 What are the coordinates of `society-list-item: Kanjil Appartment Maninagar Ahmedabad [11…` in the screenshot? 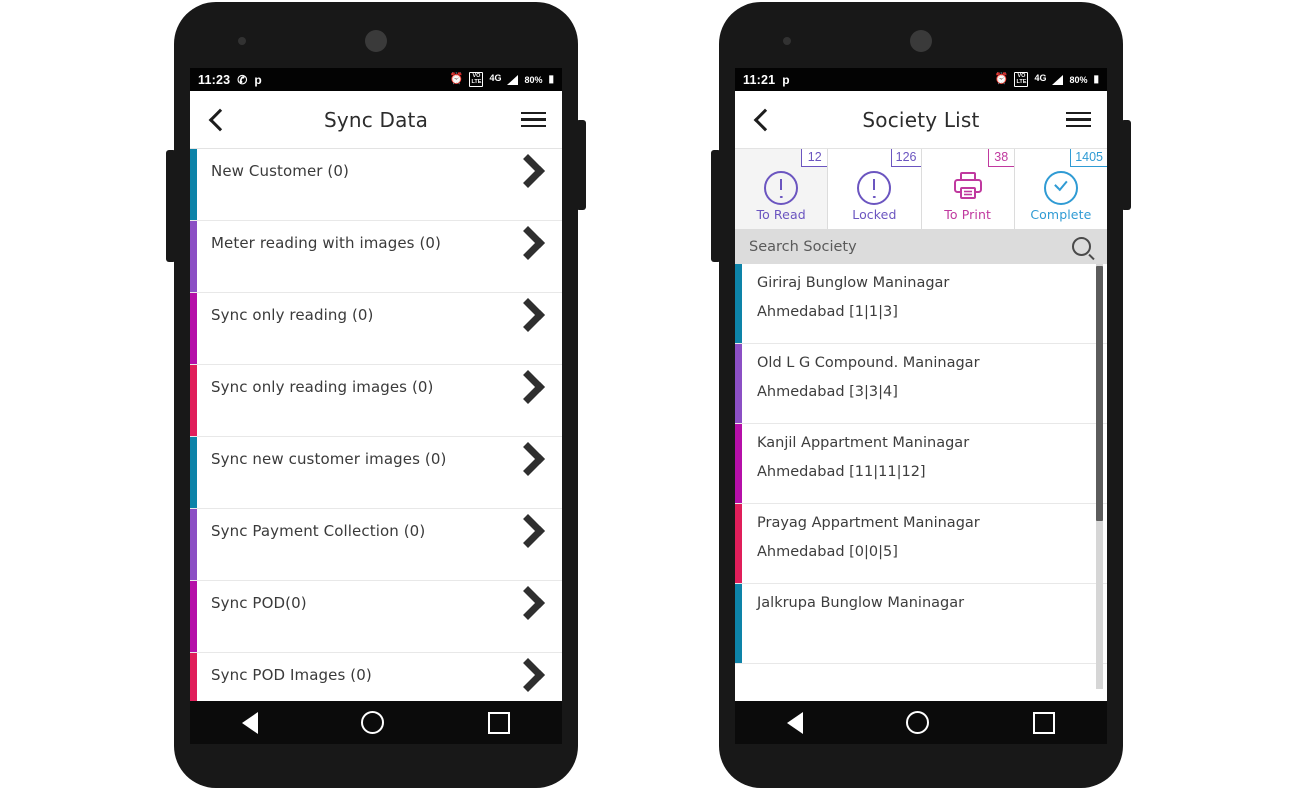 It's located at (921, 464).